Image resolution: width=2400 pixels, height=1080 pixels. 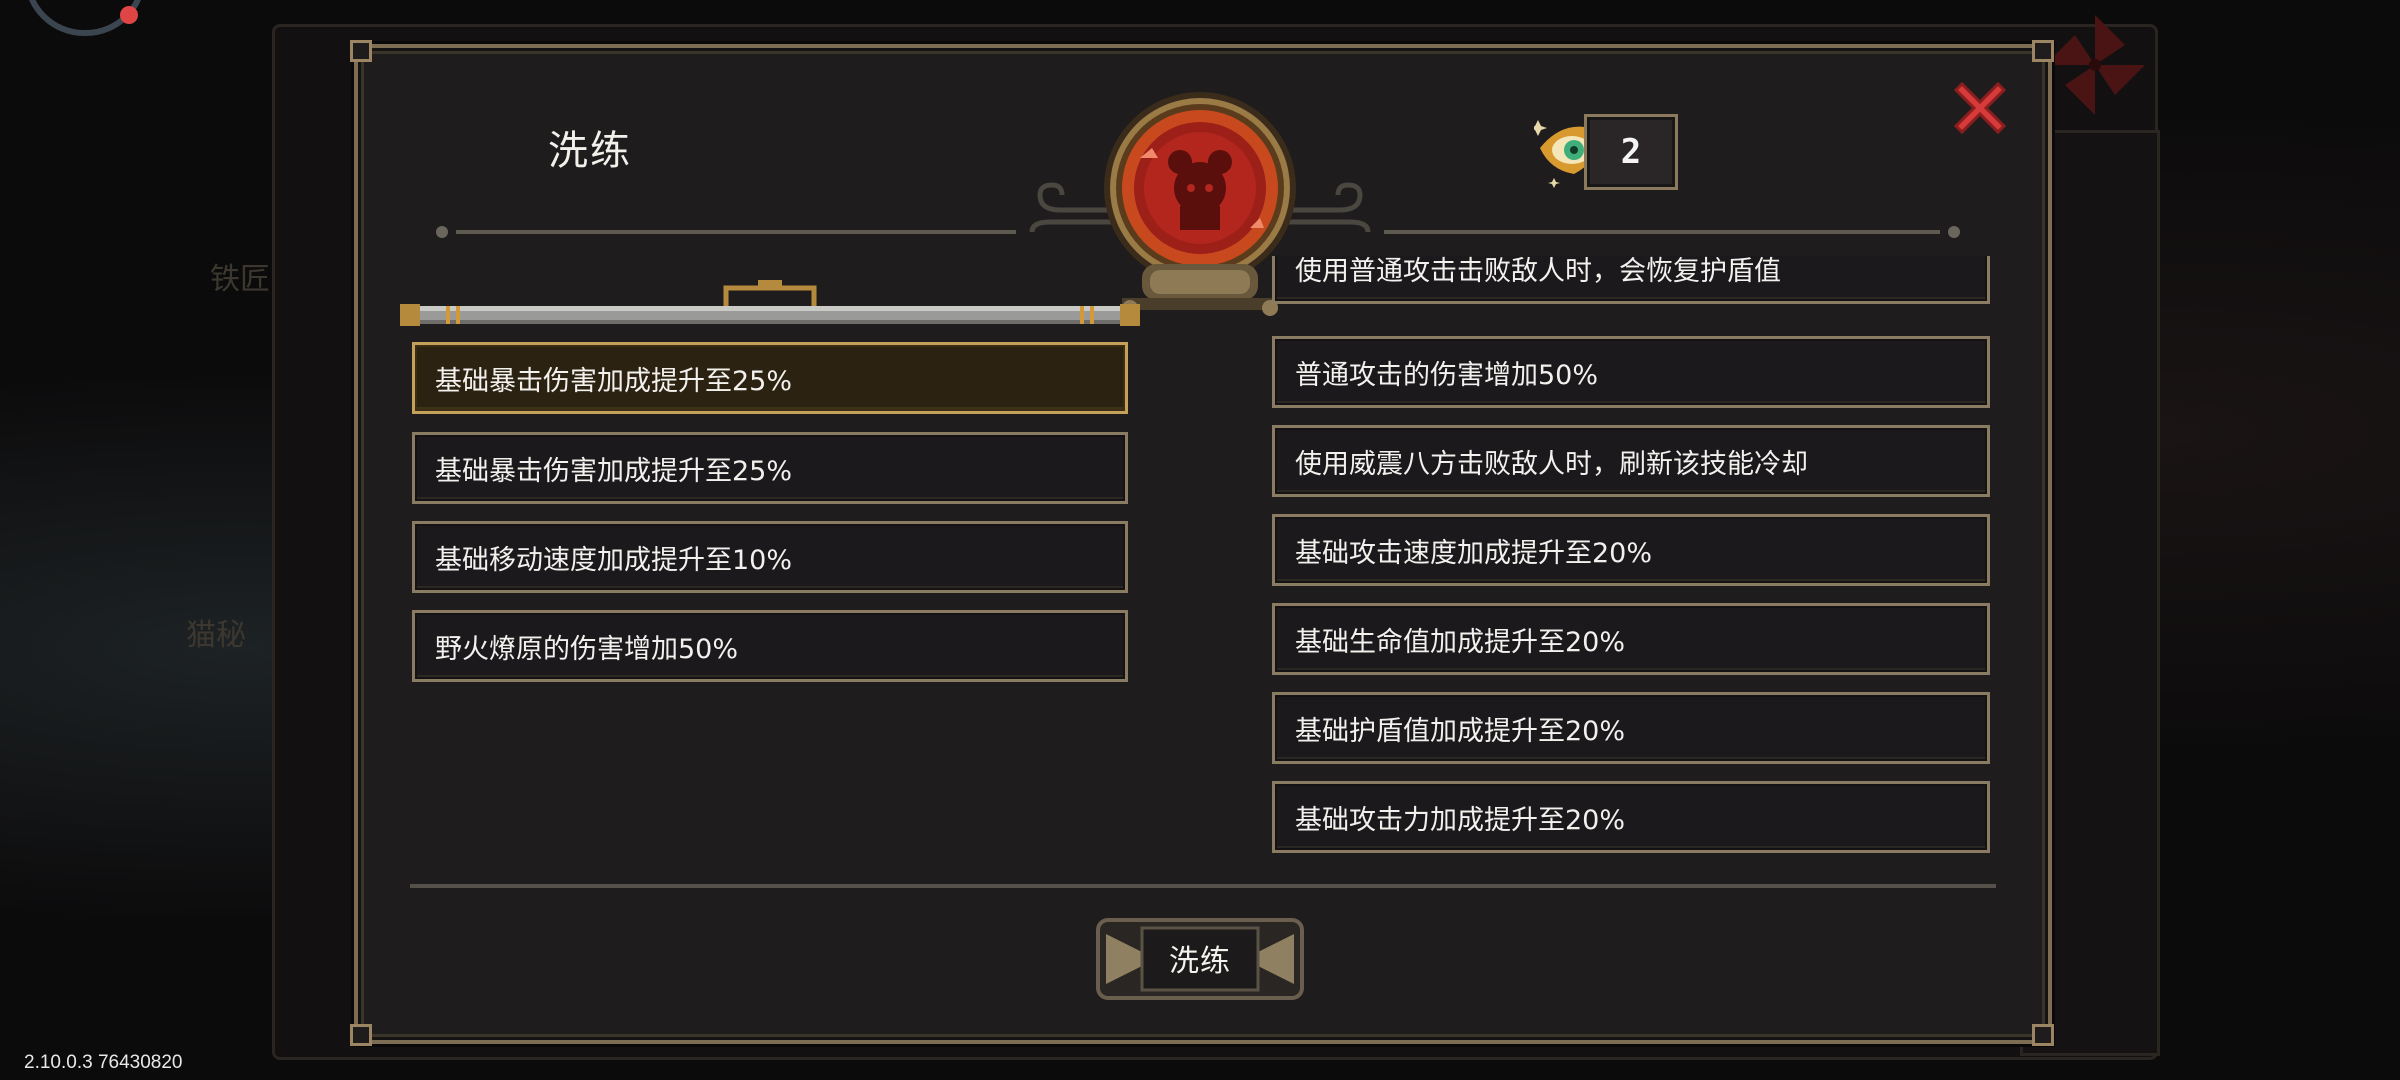 What do you see at coordinates (129, 15) in the screenshot?
I see `notification-dot` at bounding box center [129, 15].